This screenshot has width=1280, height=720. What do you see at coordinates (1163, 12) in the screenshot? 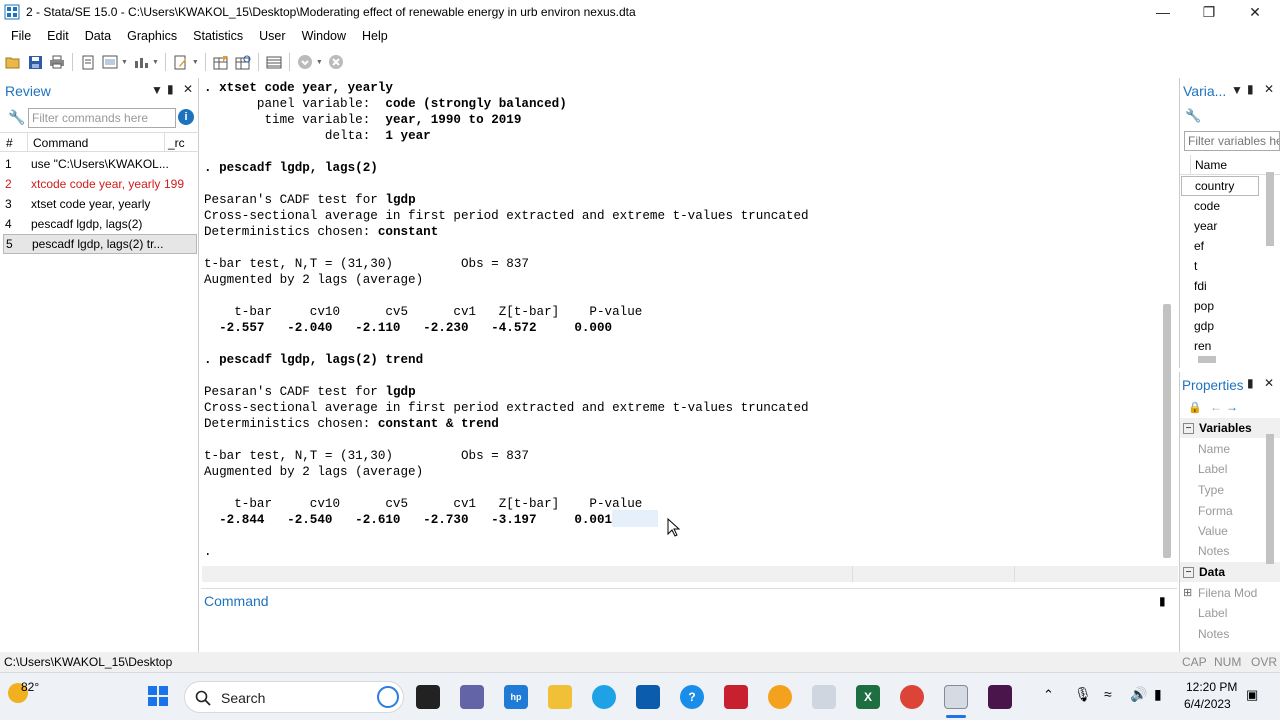
I see `minimize-button: —` at bounding box center [1163, 12].